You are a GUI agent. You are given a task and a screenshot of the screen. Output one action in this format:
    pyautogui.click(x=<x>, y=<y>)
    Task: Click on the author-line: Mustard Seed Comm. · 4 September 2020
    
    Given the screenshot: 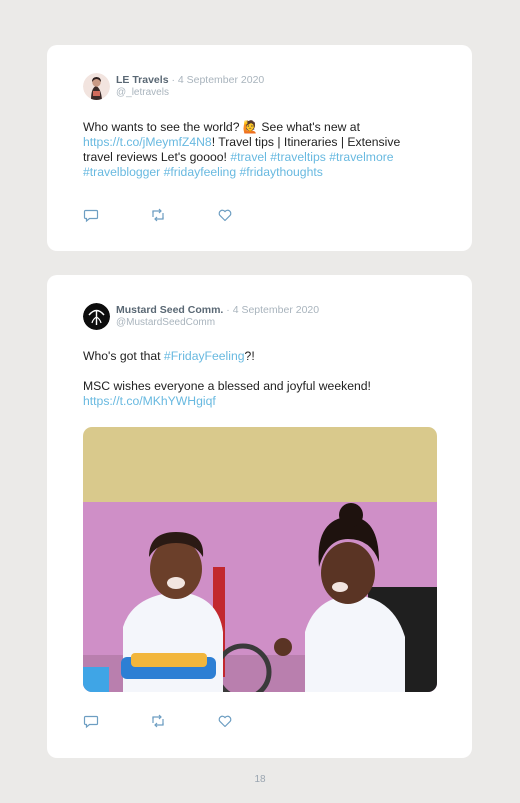 What is the action you would take?
    pyautogui.click(x=217, y=310)
    